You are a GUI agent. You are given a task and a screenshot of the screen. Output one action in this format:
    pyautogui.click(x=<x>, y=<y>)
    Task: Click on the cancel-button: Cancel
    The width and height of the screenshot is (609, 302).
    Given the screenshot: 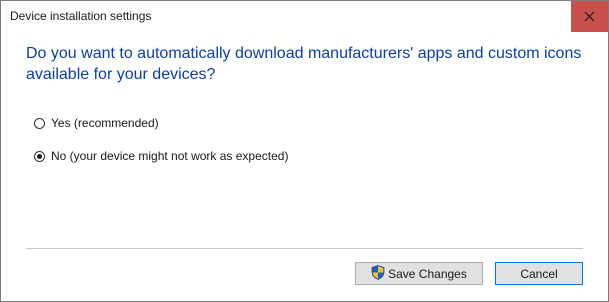 What is the action you would take?
    pyautogui.click(x=539, y=273)
    